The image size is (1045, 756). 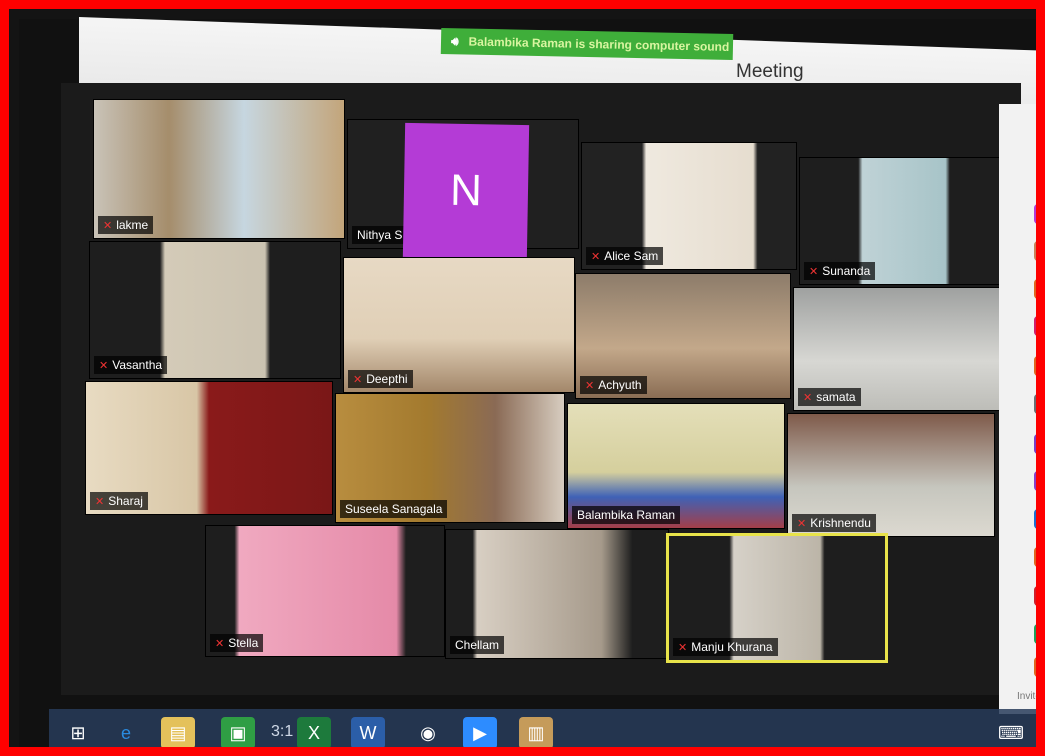 I want to click on participant-name: ✕ Vasantha, so click(x=131, y=365).